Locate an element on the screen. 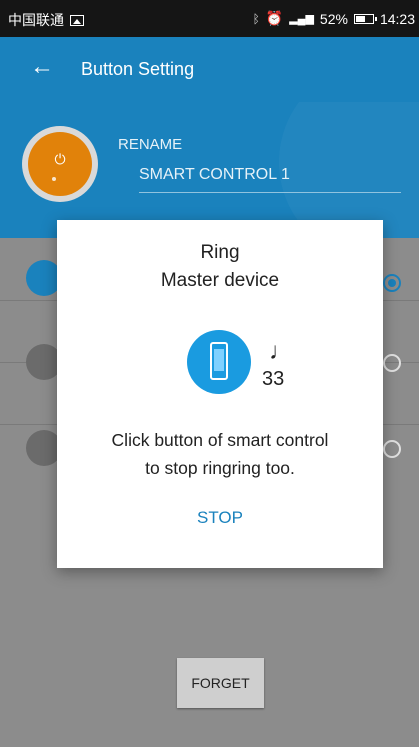 The image size is (419, 747). alarm-icon: ⏰ is located at coordinates (274, 18).